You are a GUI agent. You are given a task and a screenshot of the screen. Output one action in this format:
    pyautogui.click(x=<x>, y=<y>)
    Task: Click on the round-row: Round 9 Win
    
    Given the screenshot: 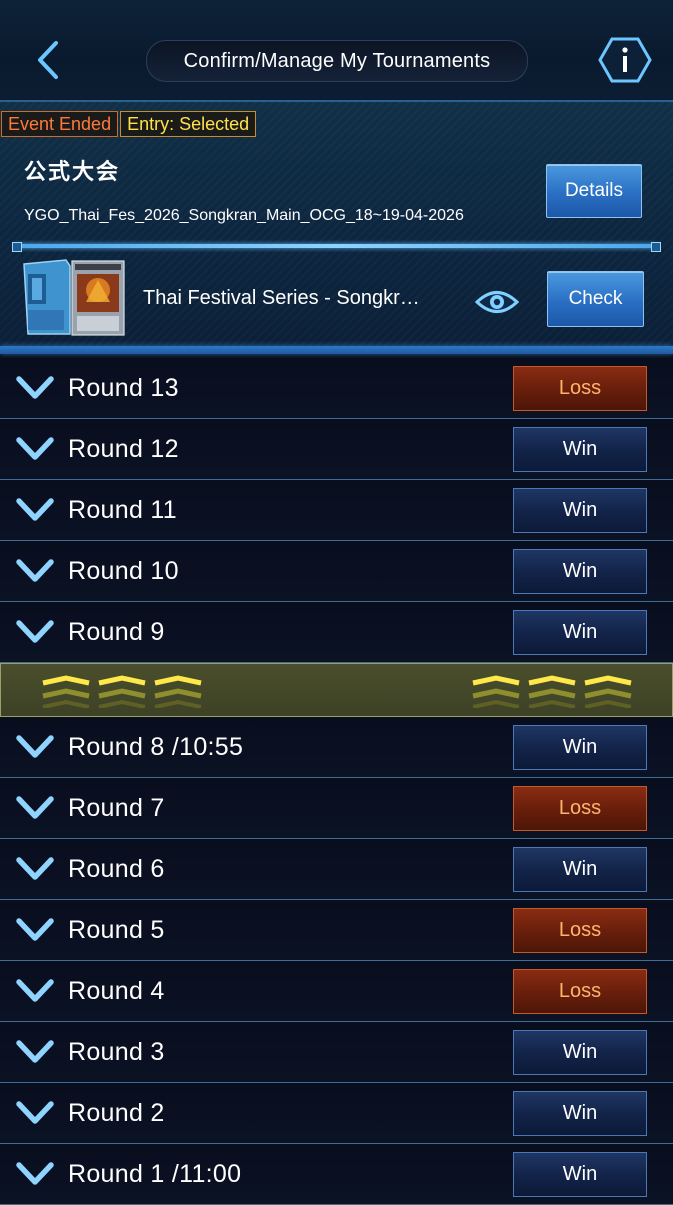 What is the action you would take?
    pyautogui.click(x=336, y=632)
    